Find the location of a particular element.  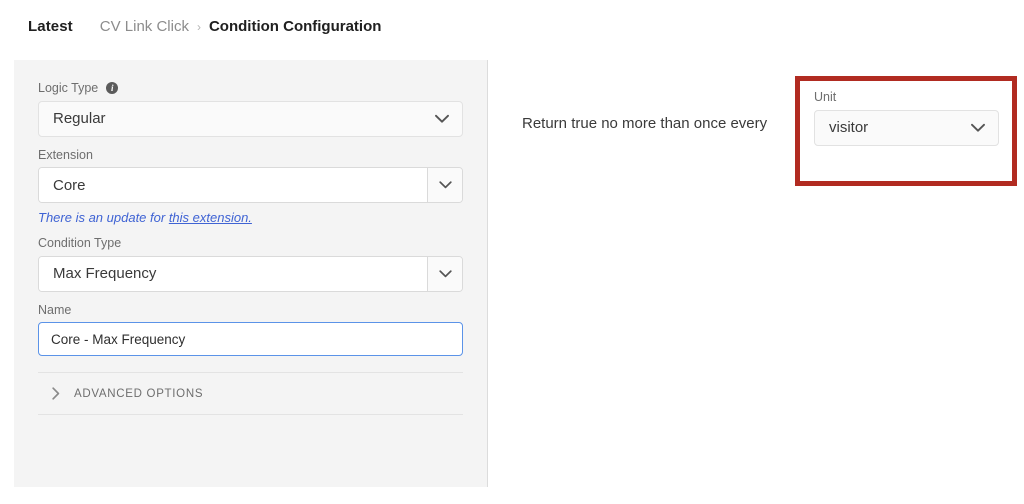

condition-type-dropdown-button is located at coordinates (444, 273).